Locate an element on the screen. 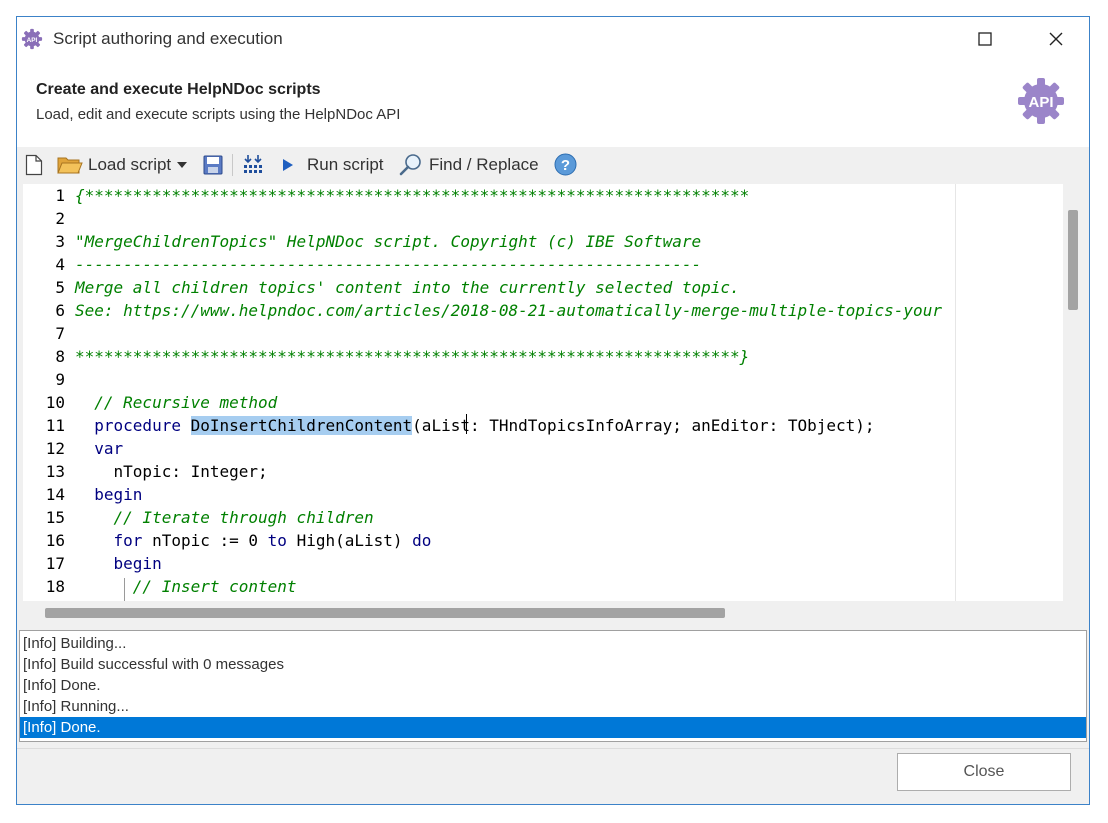 The image size is (1108, 823). save-script-button is located at coordinates (213, 164).